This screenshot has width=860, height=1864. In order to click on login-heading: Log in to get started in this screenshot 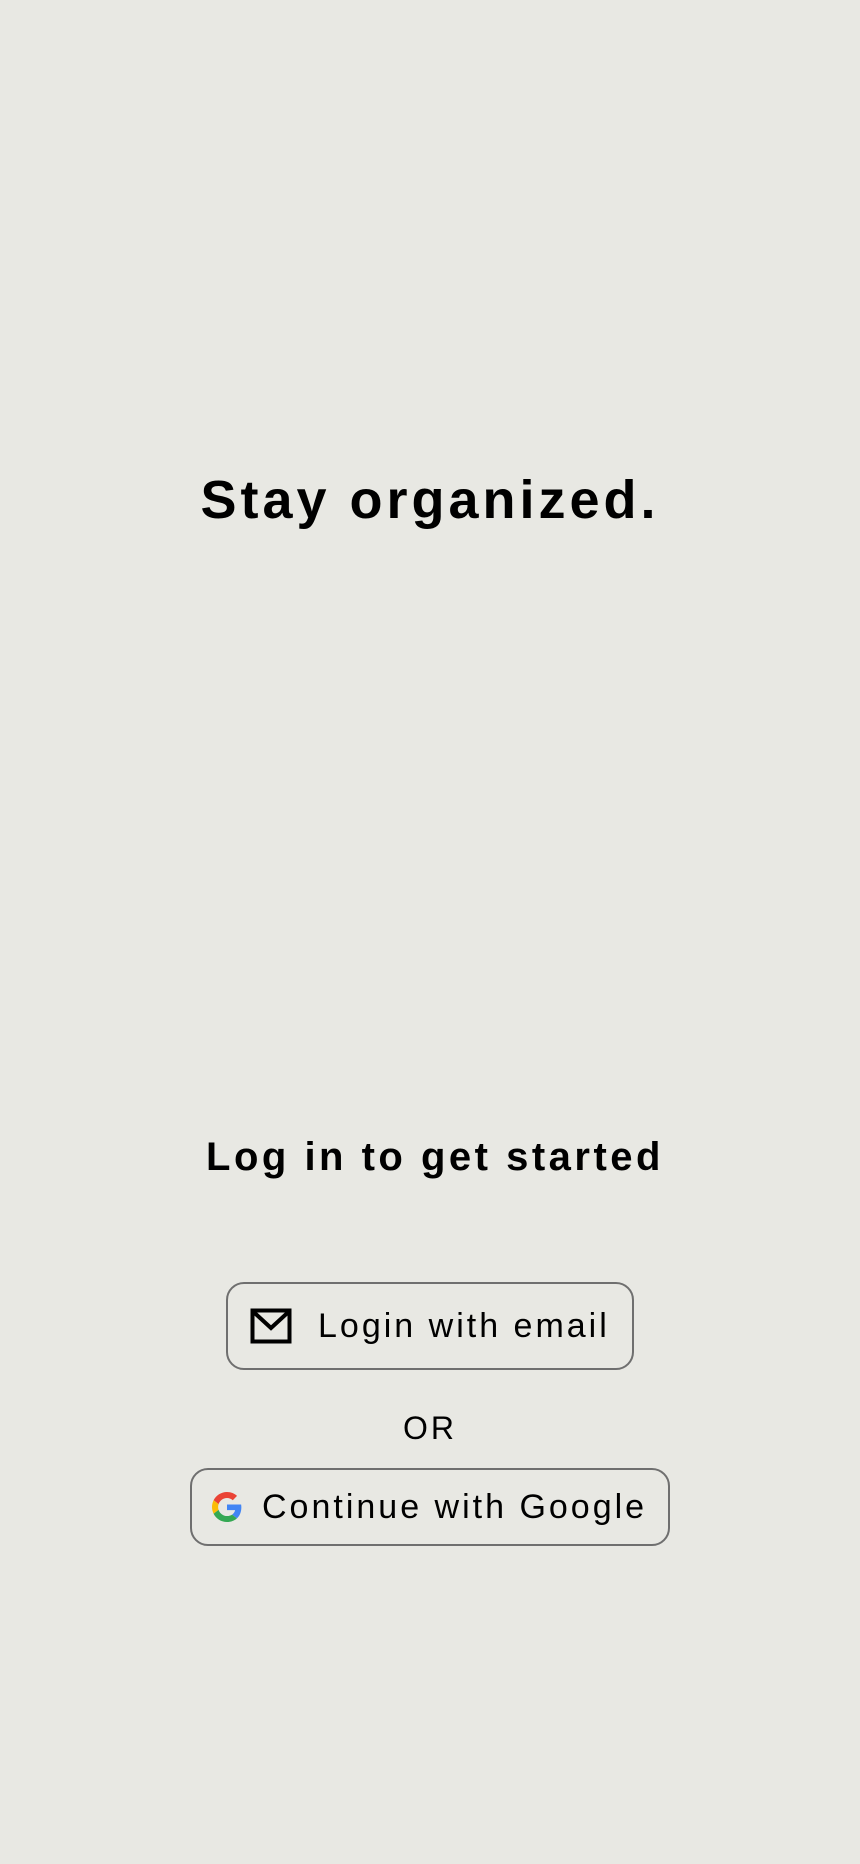, I will do `click(435, 1157)`.